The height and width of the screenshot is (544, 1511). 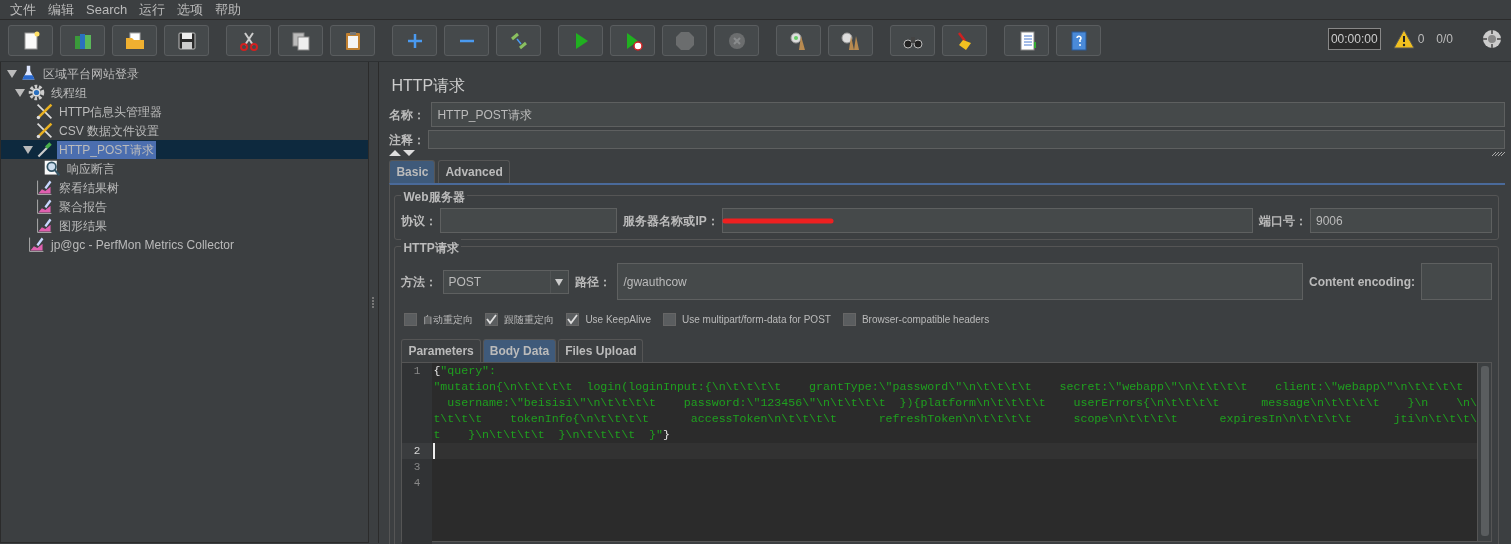 I want to click on tree-item: jp@gc - PerfMon Metrics Collector, so click(x=142, y=244).